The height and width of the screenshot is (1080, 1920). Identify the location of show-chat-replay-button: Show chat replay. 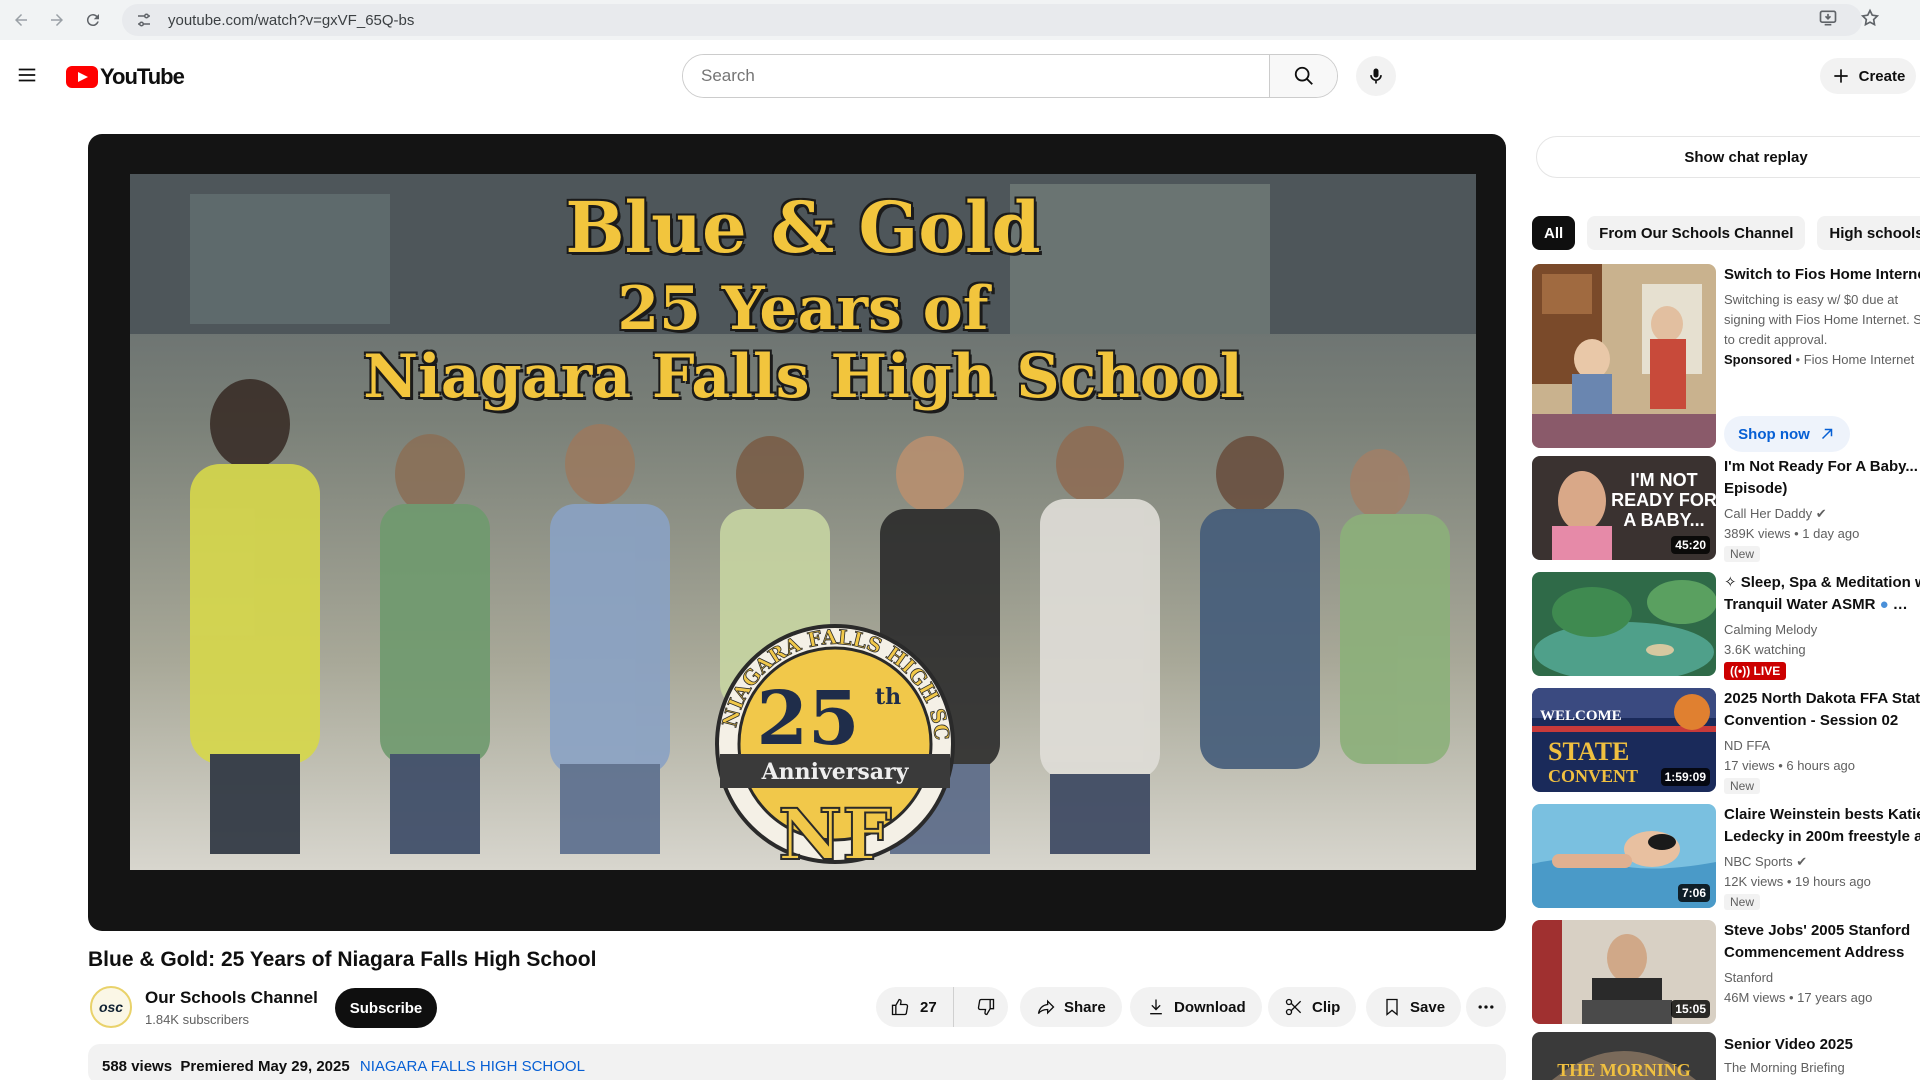
(1728, 157).